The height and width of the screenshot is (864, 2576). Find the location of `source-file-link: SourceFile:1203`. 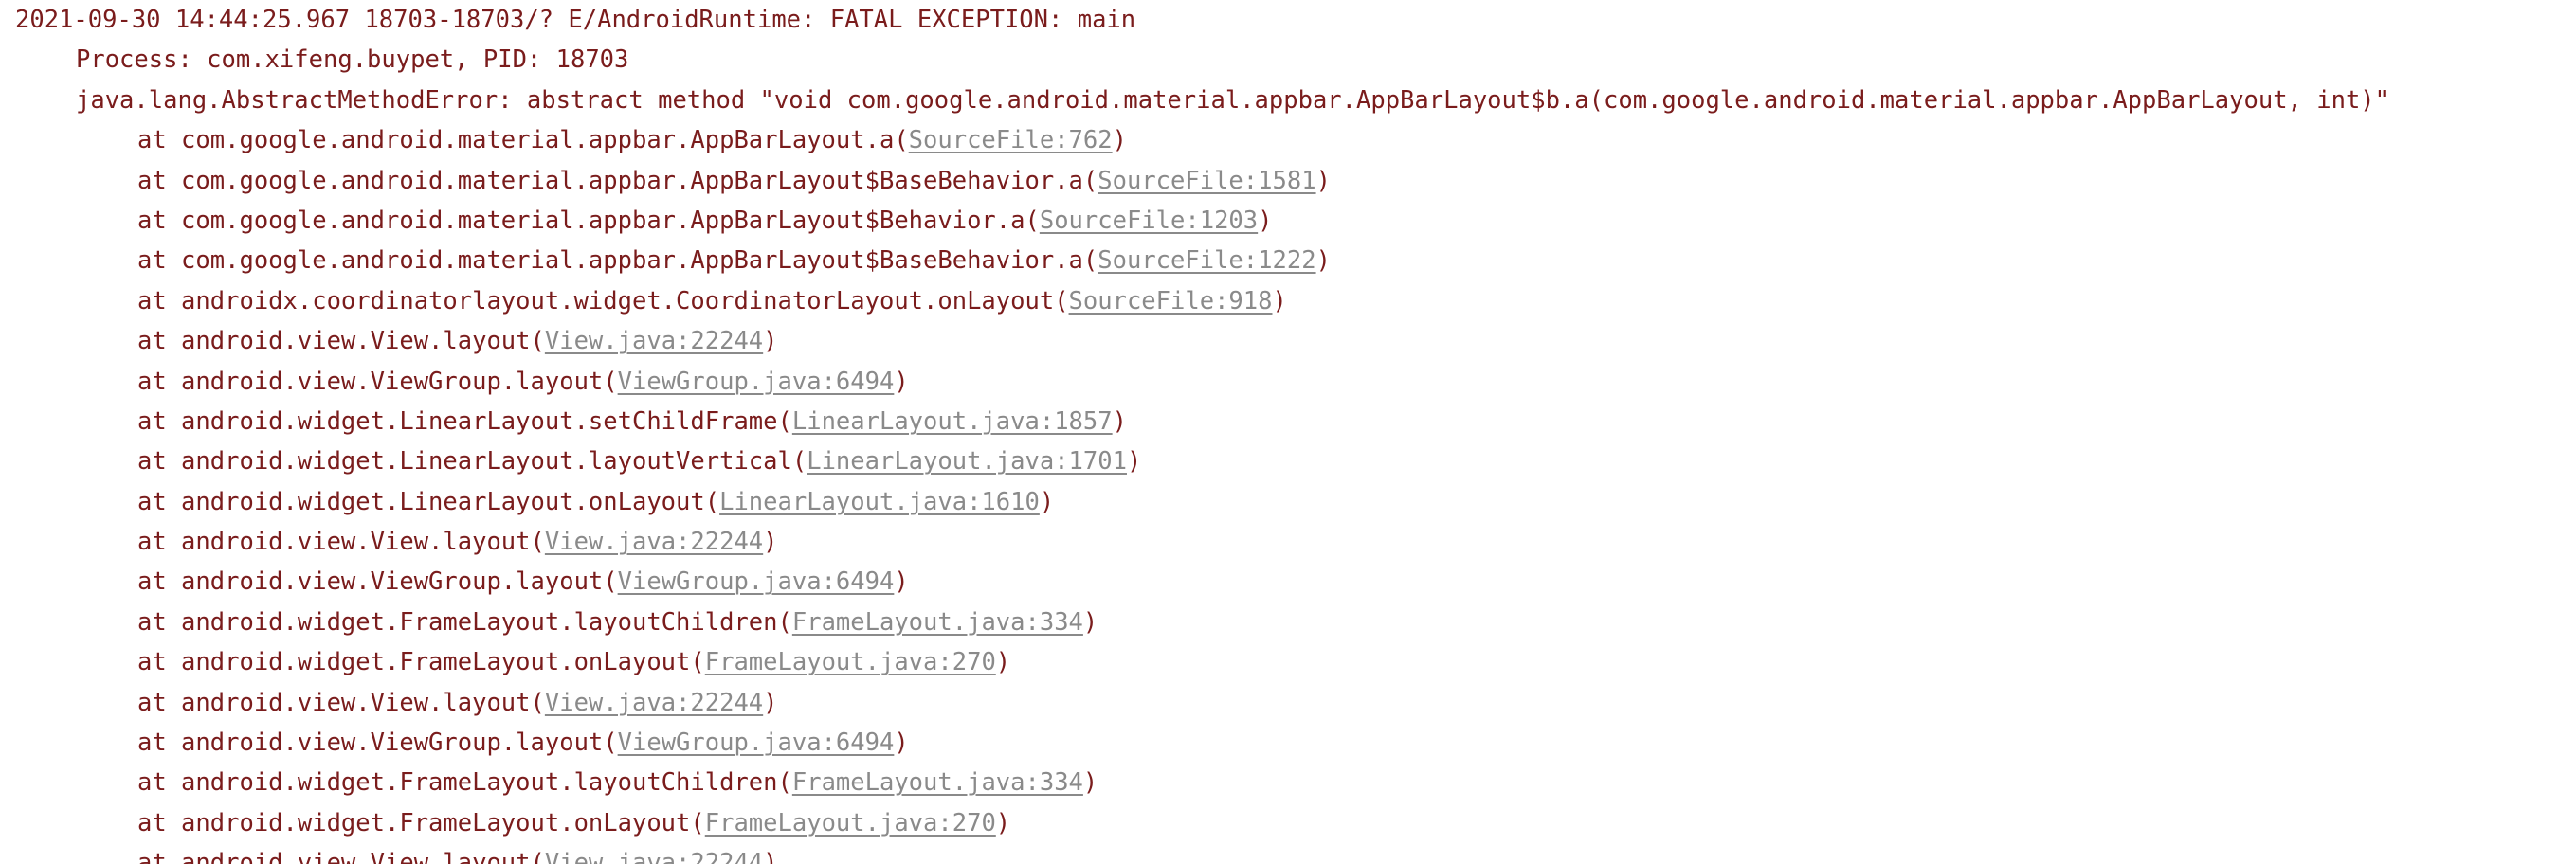

source-file-link: SourceFile:1203 is located at coordinates (1149, 221).